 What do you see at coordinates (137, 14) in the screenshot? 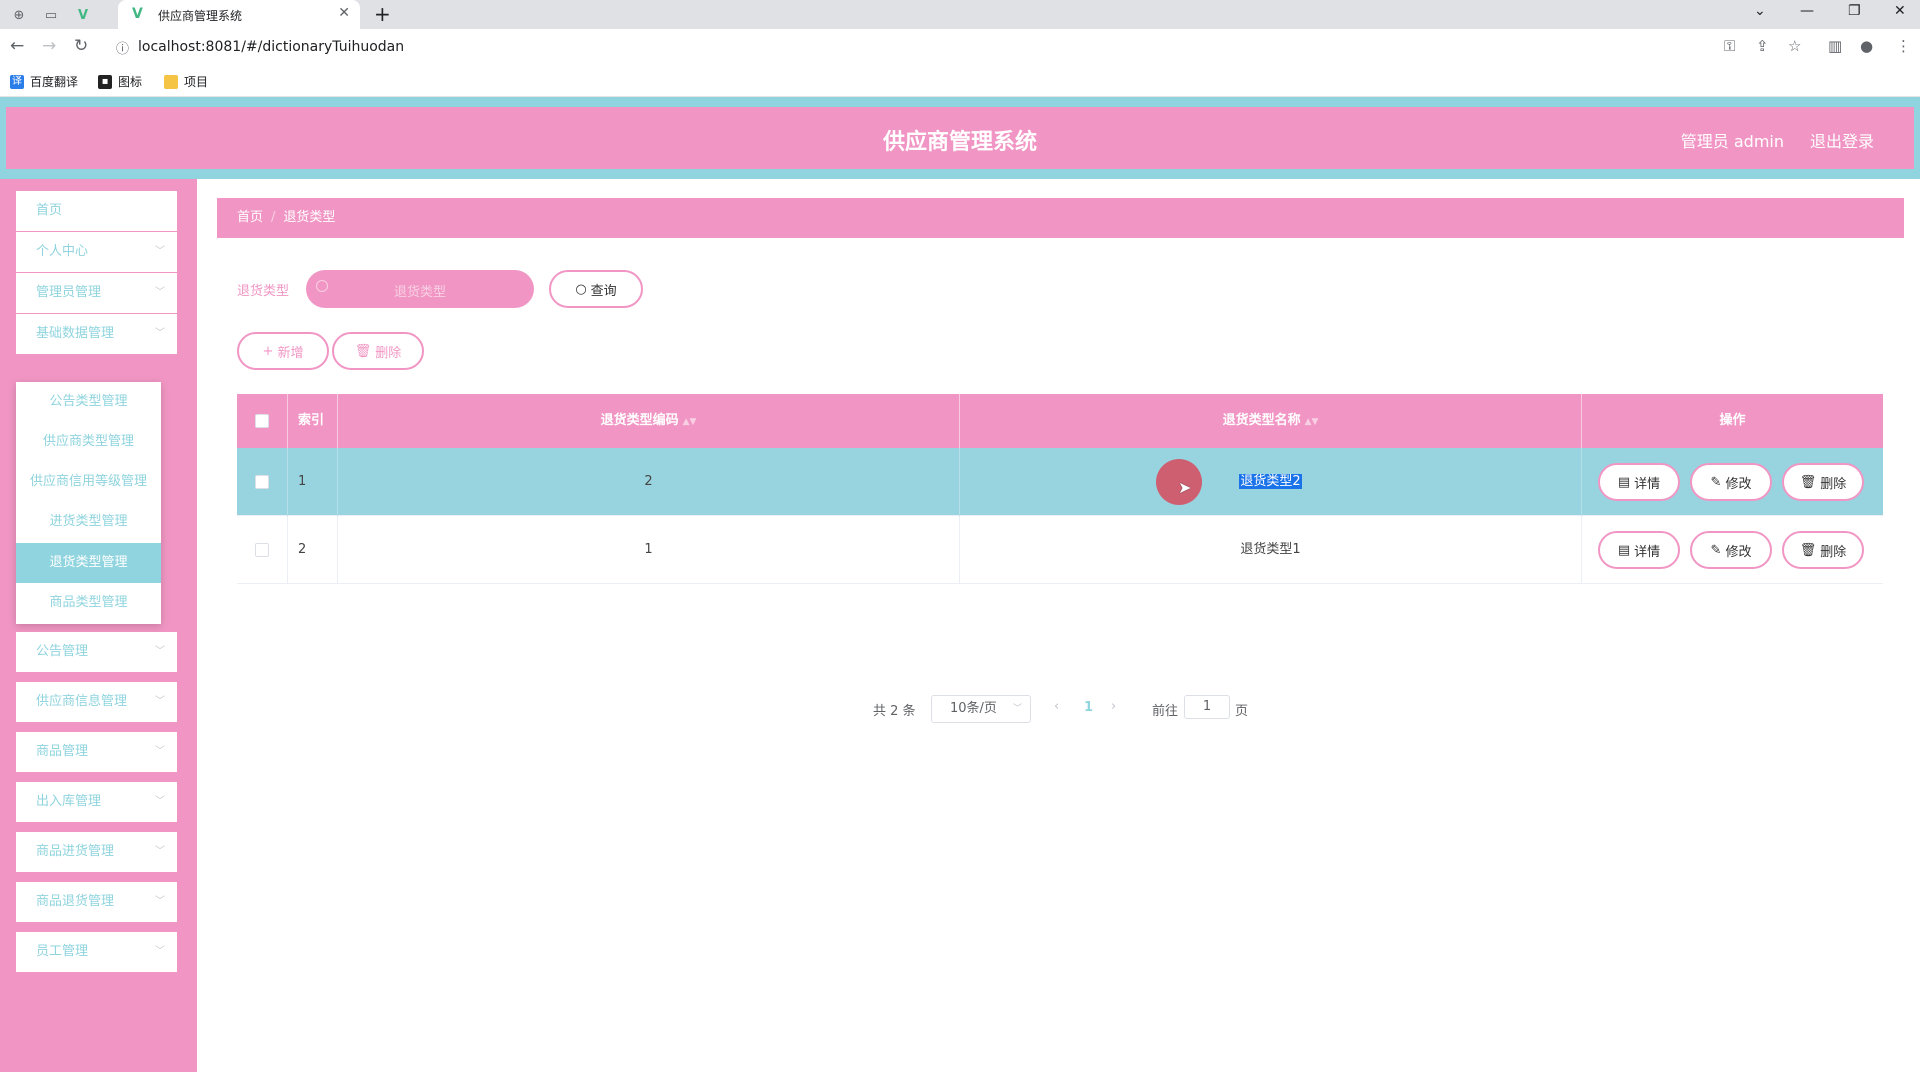
I see `vue-favicon-icon: V` at bounding box center [137, 14].